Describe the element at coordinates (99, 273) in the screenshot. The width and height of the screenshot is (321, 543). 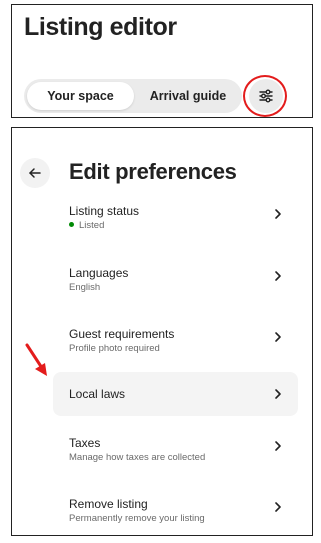
I see `pref-item-label: Languages` at that location.